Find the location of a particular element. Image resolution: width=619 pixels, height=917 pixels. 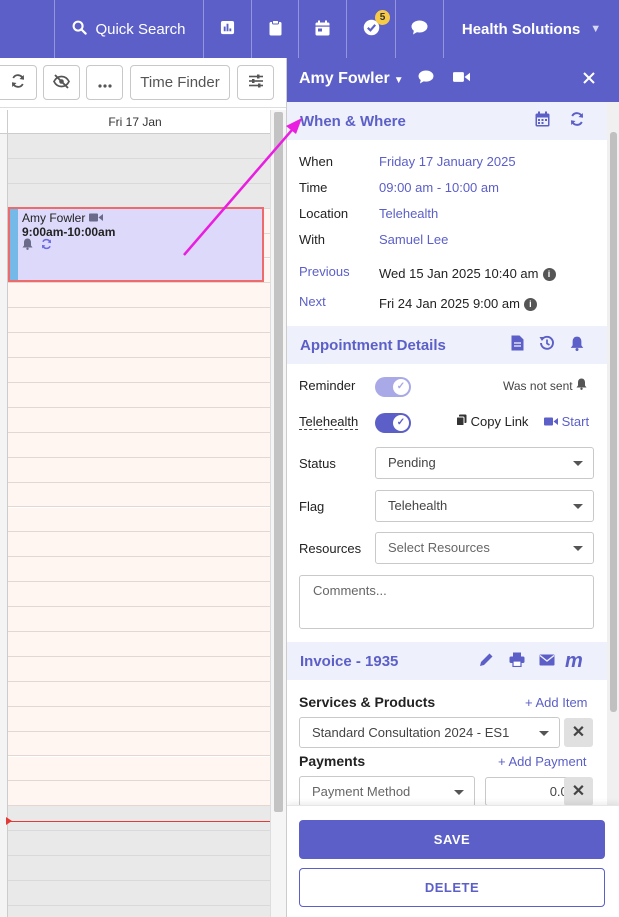

copy-link-button: Copy Link is located at coordinates (492, 421).